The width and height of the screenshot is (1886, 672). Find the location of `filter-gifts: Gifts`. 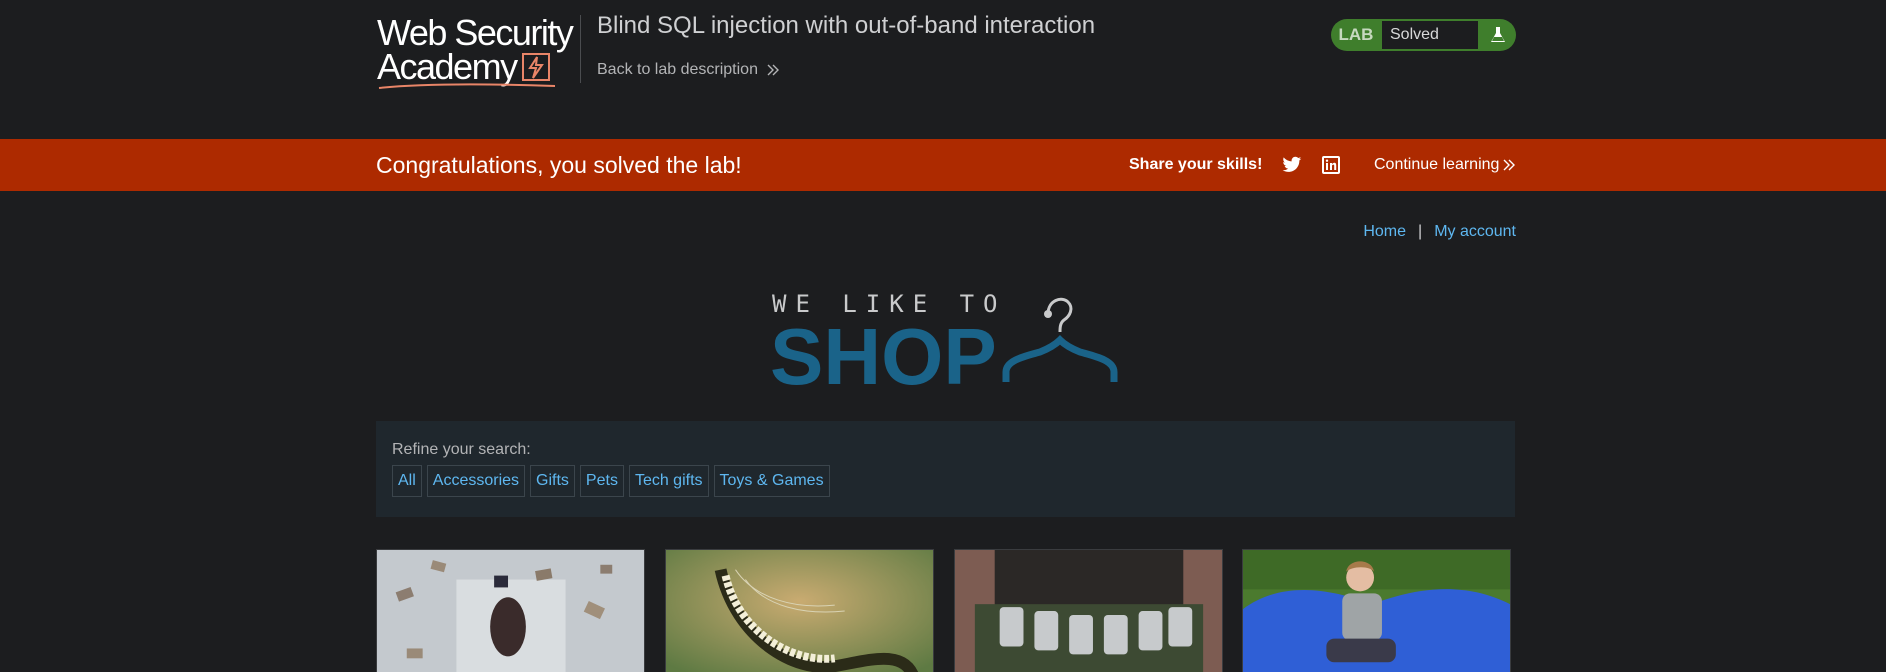

filter-gifts: Gifts is located at coordinates (552, 481).